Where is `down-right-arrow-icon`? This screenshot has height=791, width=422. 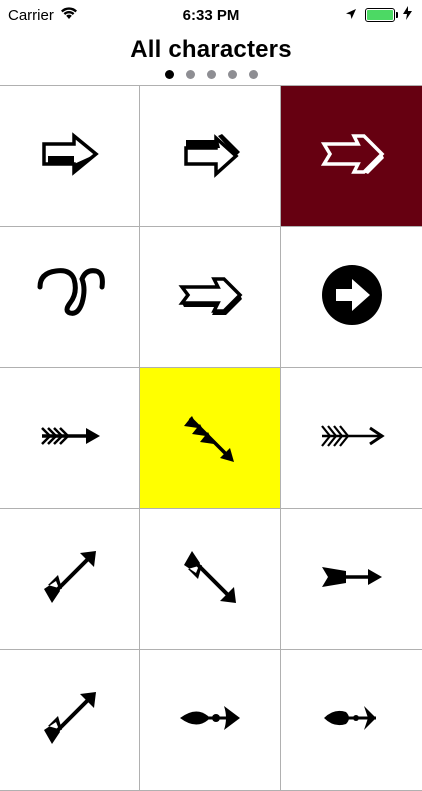
down-right-arrow-icon is located at coordinates (210, 579).